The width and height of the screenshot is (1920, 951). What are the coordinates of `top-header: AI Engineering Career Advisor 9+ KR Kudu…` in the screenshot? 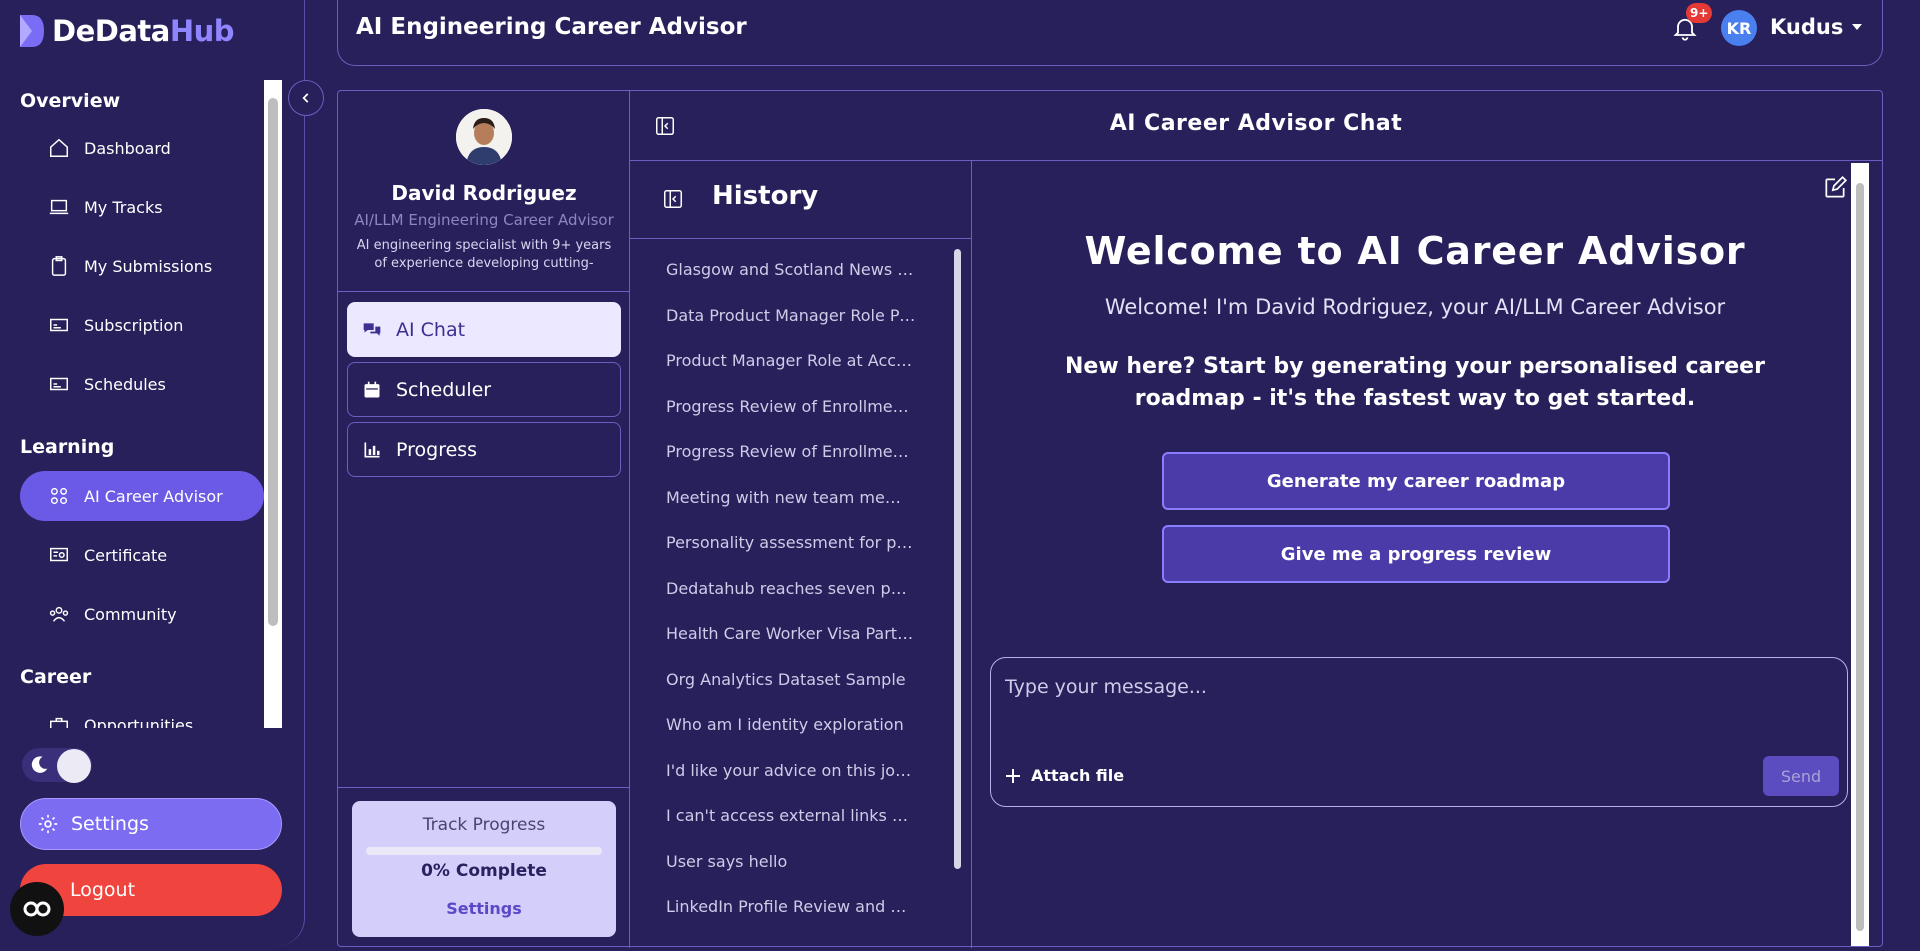 It's located at (1110, 33).